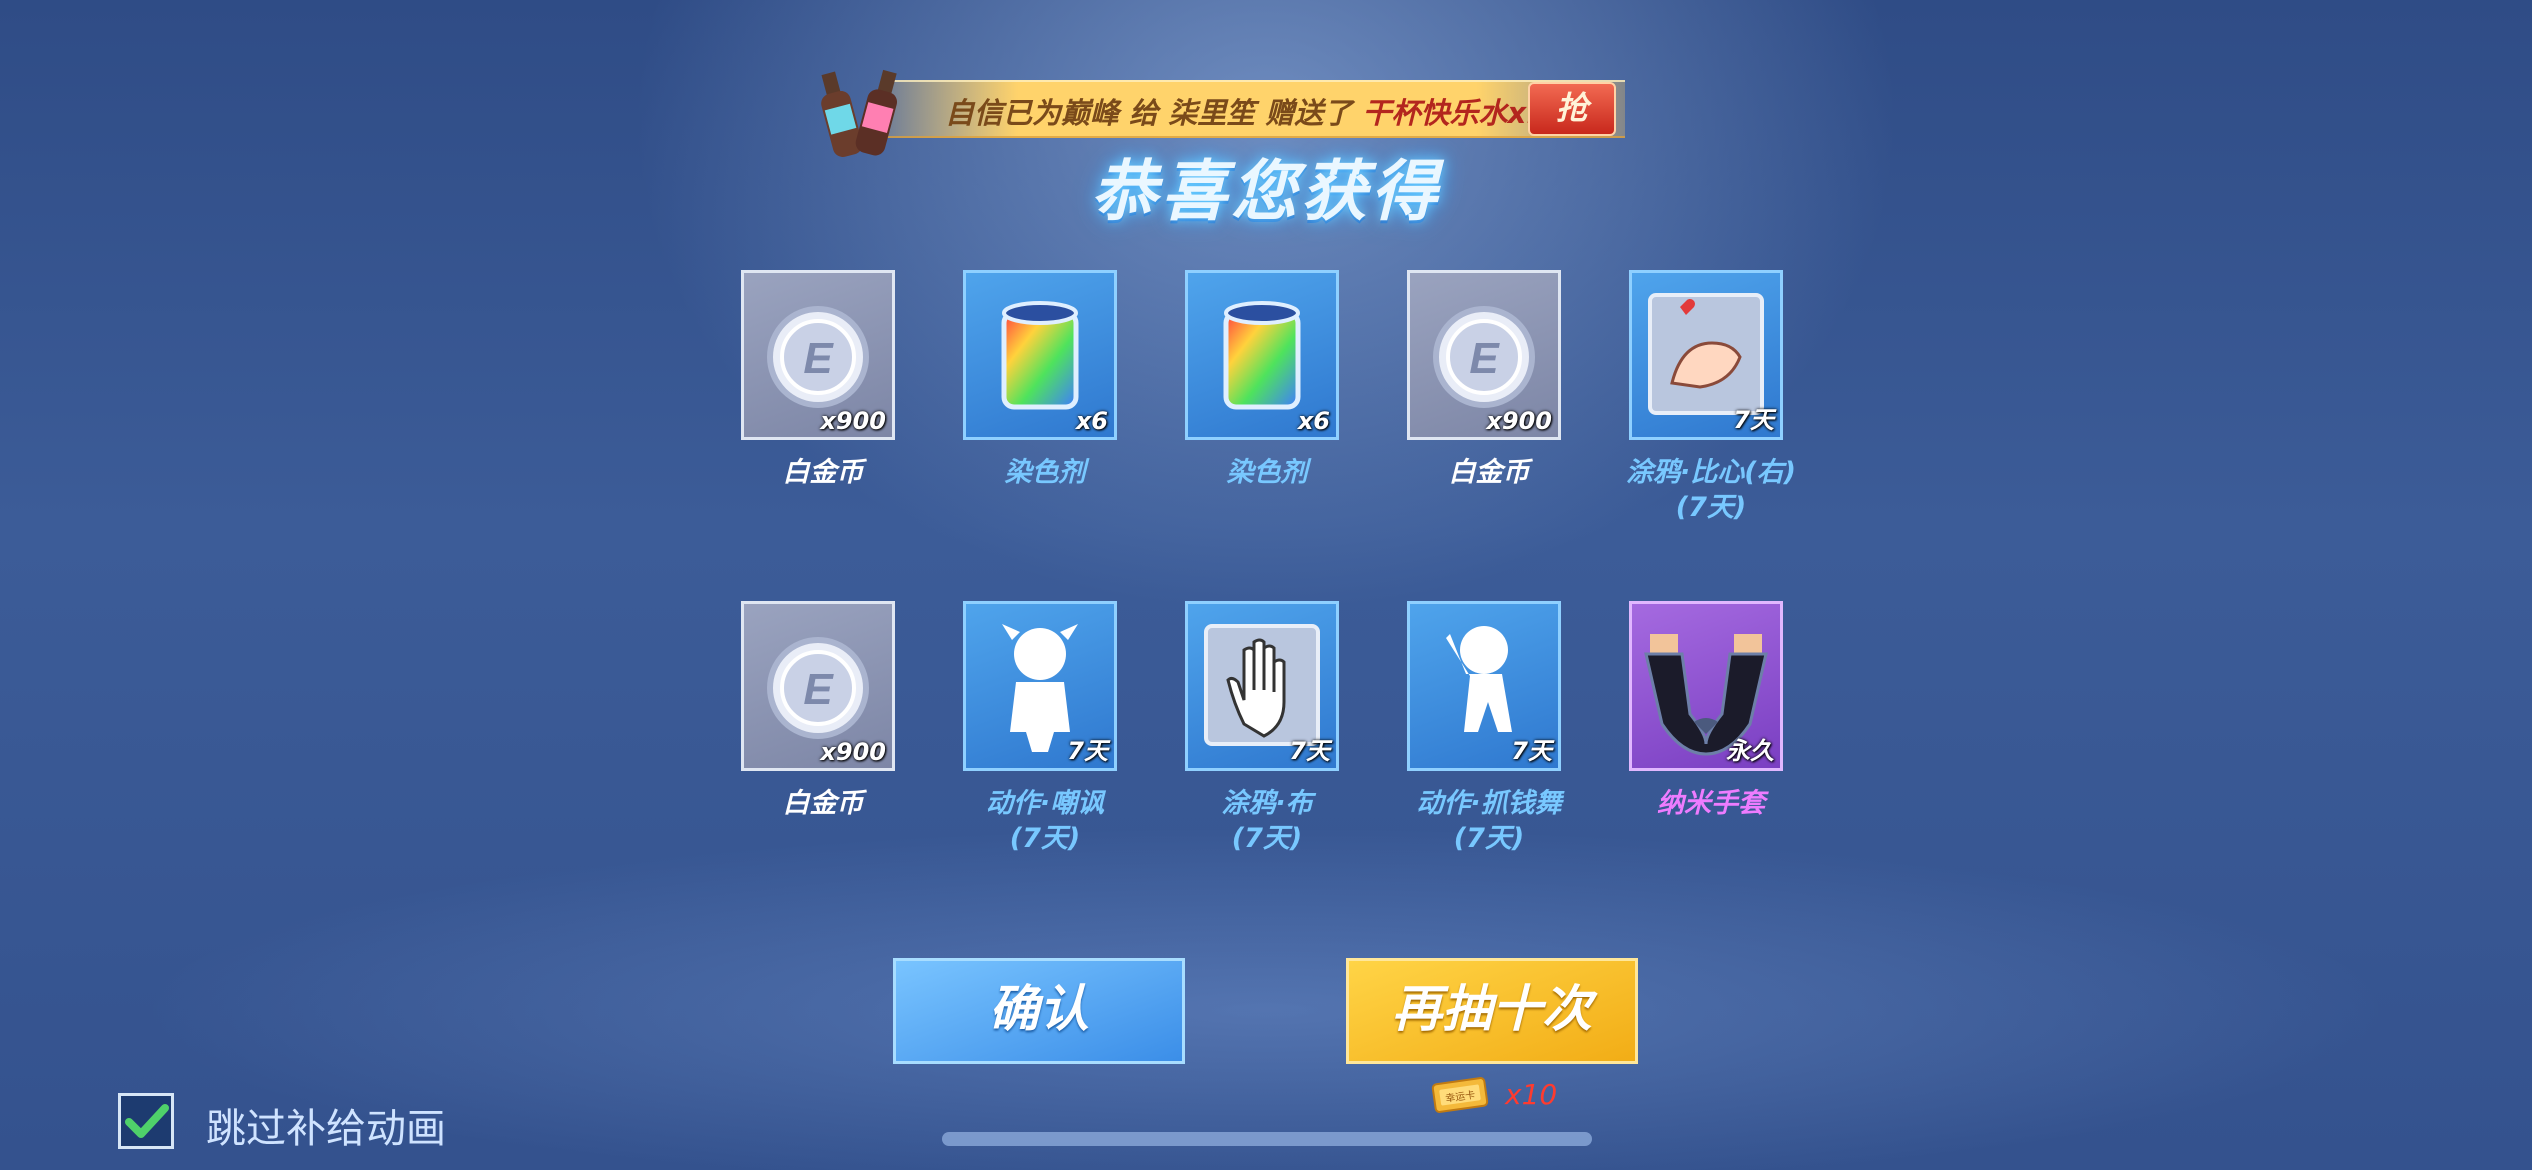 The height and width of the screenshot is (1170, 2532). I want to click on skip-animation-checkbox, so click(146, 1121).